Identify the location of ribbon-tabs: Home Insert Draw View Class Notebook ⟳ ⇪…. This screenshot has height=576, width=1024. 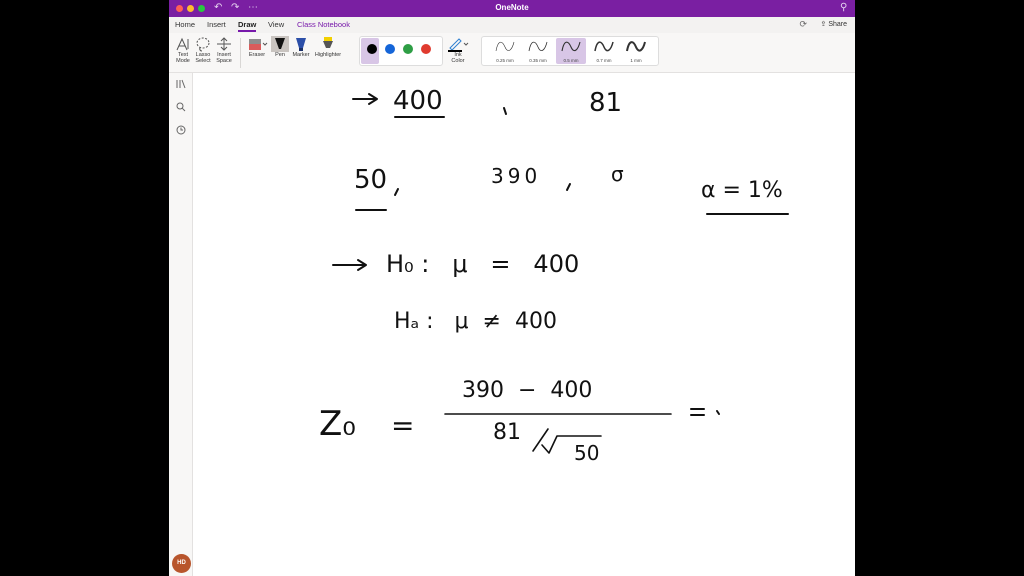
(512, 25).